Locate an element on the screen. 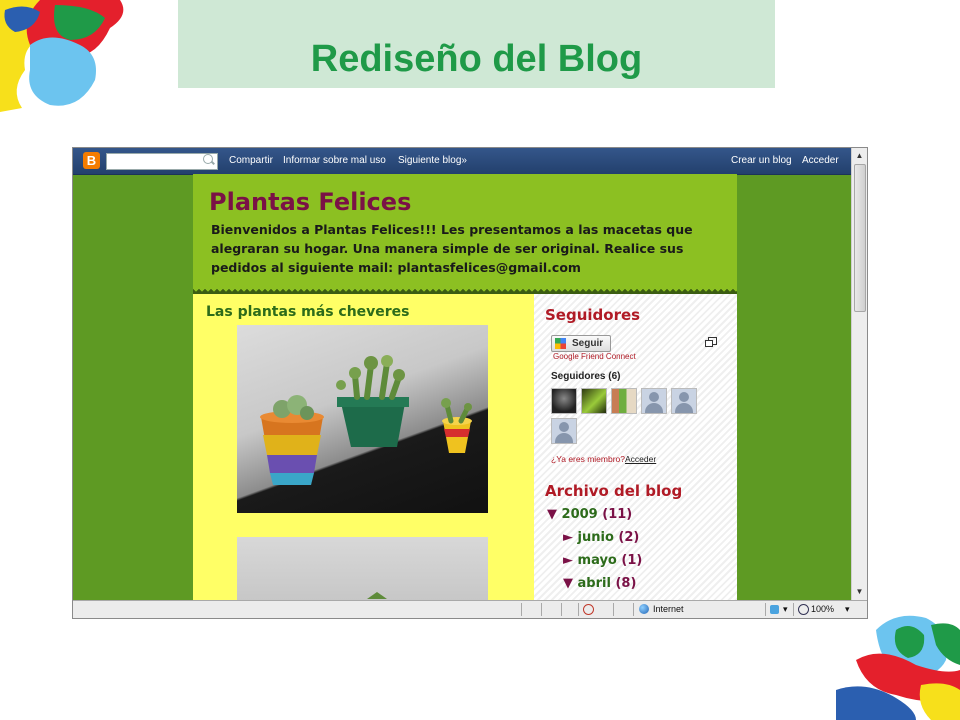 The width and height of the screenshot is (960, 720). navbar-link-sign-in: Acceder is located at coordinates (820, 160).